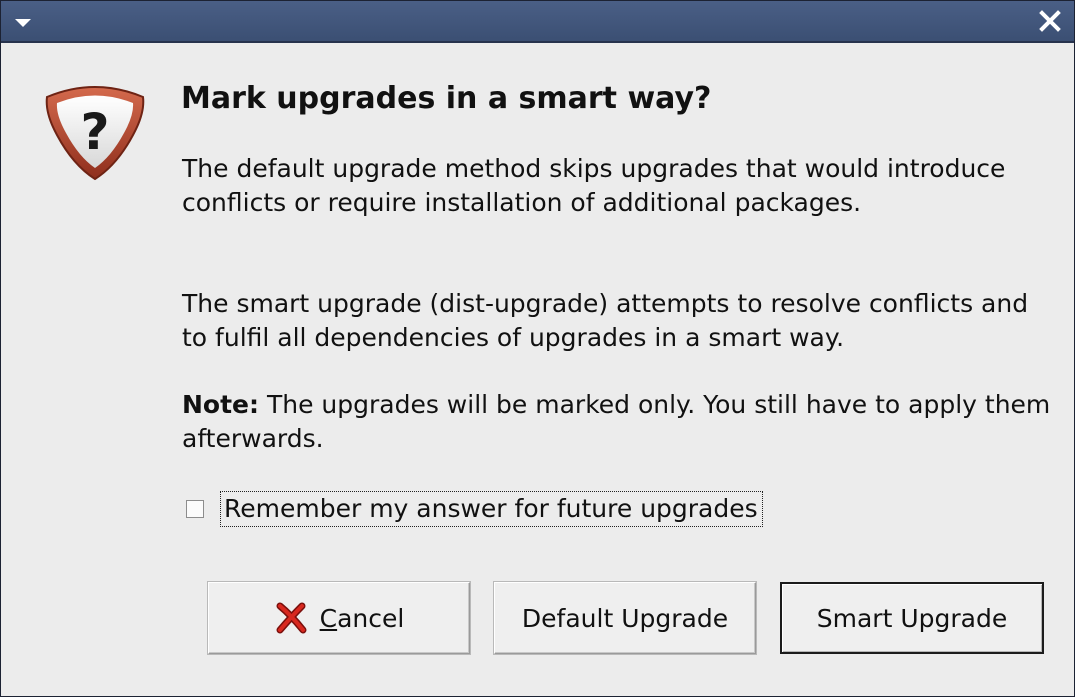 The image size is (1075, 697). Describe the element at coordinates (912, 618) in the screenshot. I see `smart-upgrade-button: Smart Upgrade` at that location.